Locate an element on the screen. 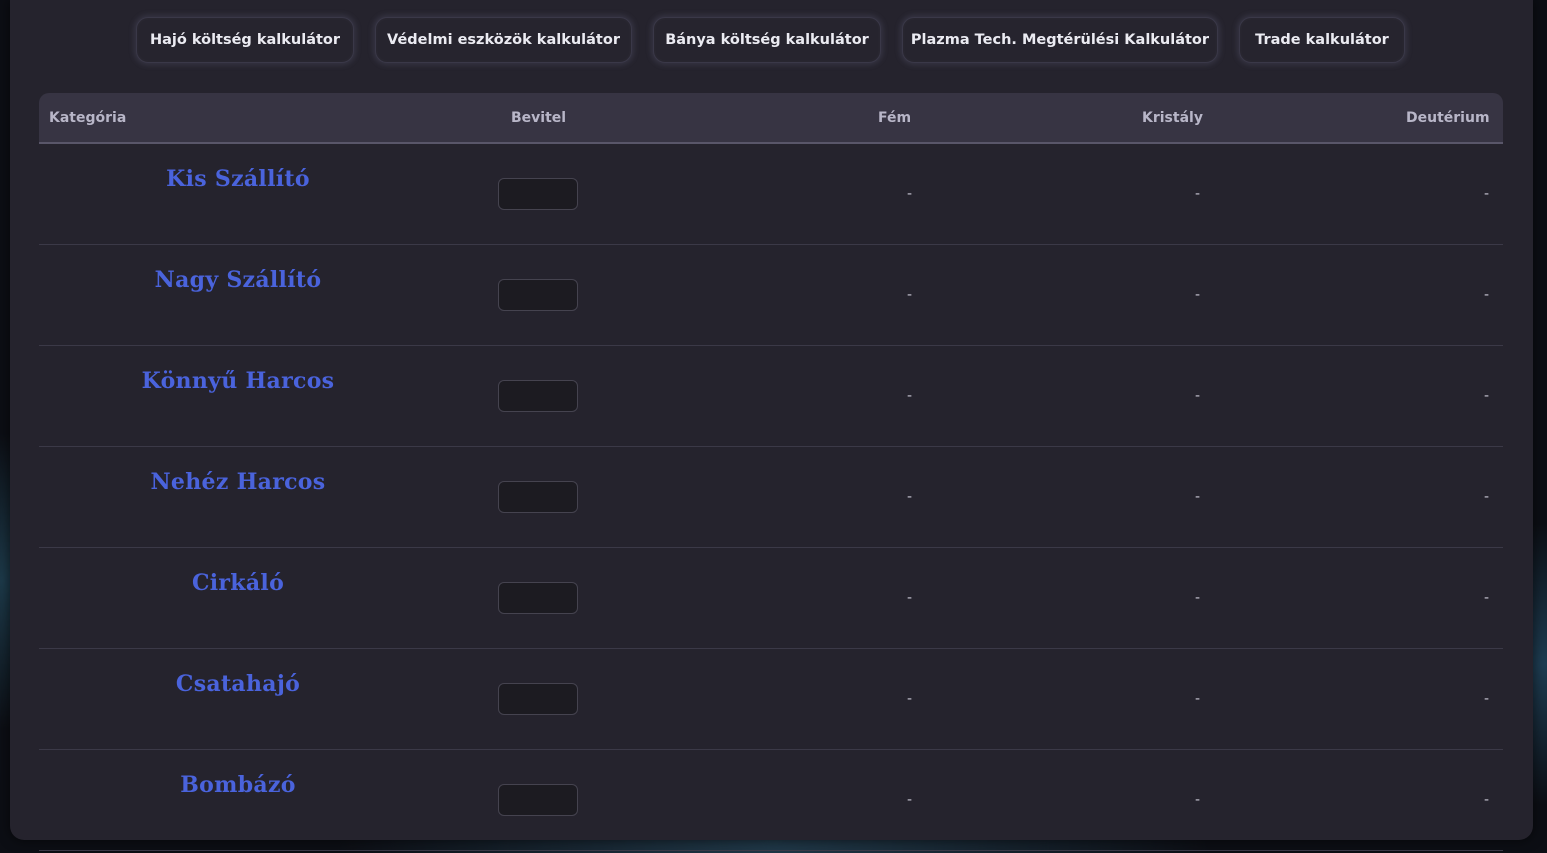 This screenshot has width=1547, height=853. trade-calculator-button: Trade kalkulátor is located at coordinates (1322, 40).